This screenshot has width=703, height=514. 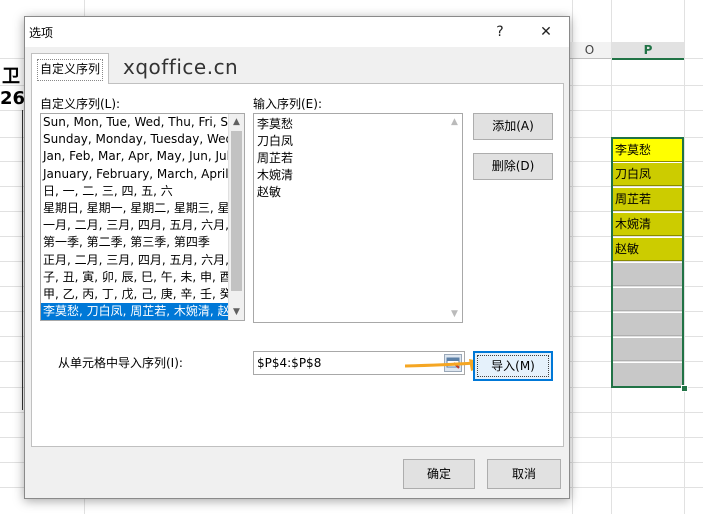 I want to click on import-button: 导入(M), so click(x=513, y=366).